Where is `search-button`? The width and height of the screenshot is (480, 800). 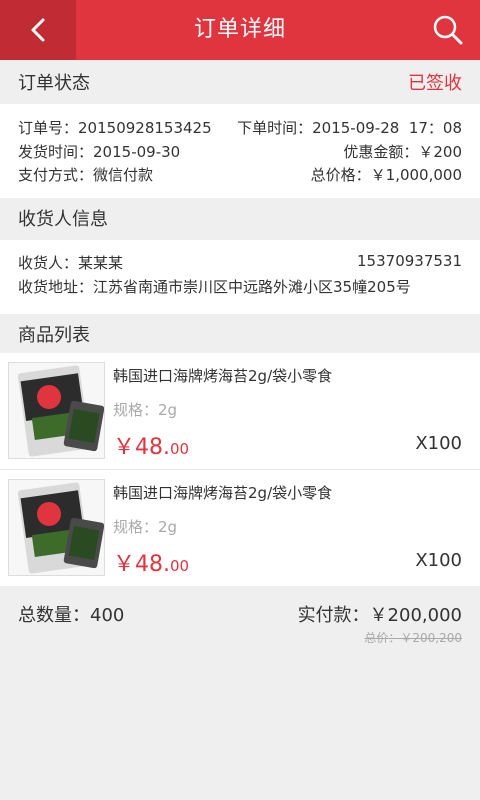 search-button is located at coordinates (448, 30).